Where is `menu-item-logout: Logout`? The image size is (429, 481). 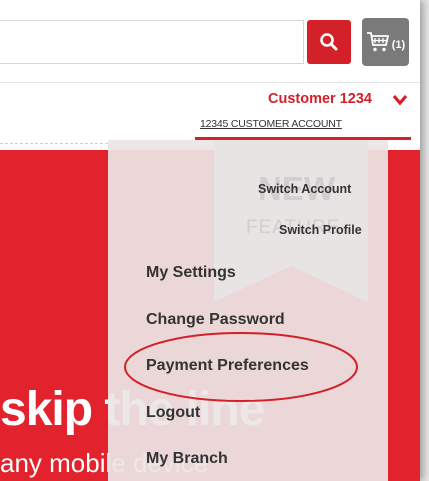 menu-item-logout: Logout is located at coordinates (173, 413).